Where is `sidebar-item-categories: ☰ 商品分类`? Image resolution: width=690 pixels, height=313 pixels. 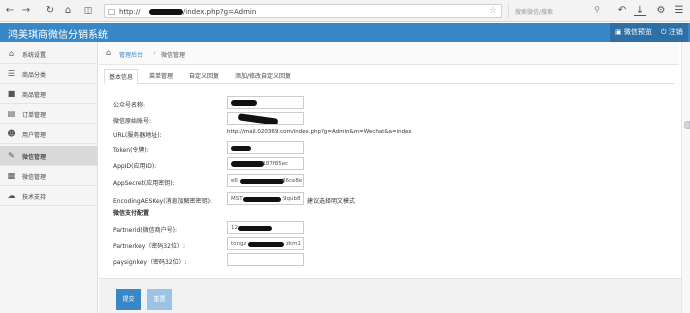
sidebar-item-categories: ☰ 商品分类 is located at coordinates (48, 74).